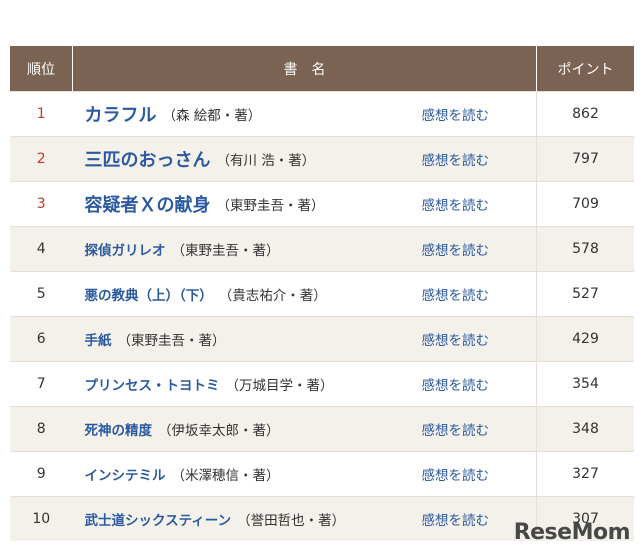 The width and height of the screenshot is (640, 555). What do you see at coordinates (585, 114) in the screenshot?
I see `points-value: 862` at bounding box center [585, 114].